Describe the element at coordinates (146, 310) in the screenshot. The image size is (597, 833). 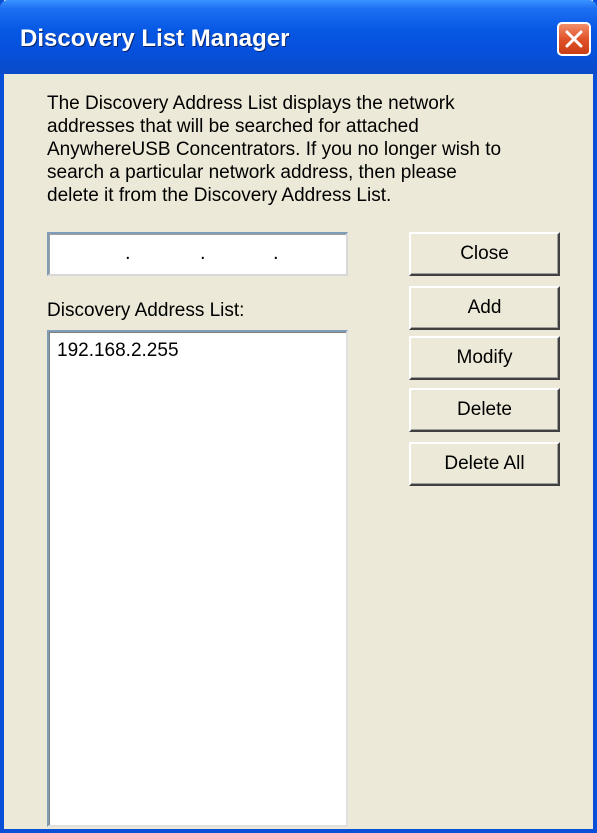
I see `address-list-label: Discovery Address List:` at that location.